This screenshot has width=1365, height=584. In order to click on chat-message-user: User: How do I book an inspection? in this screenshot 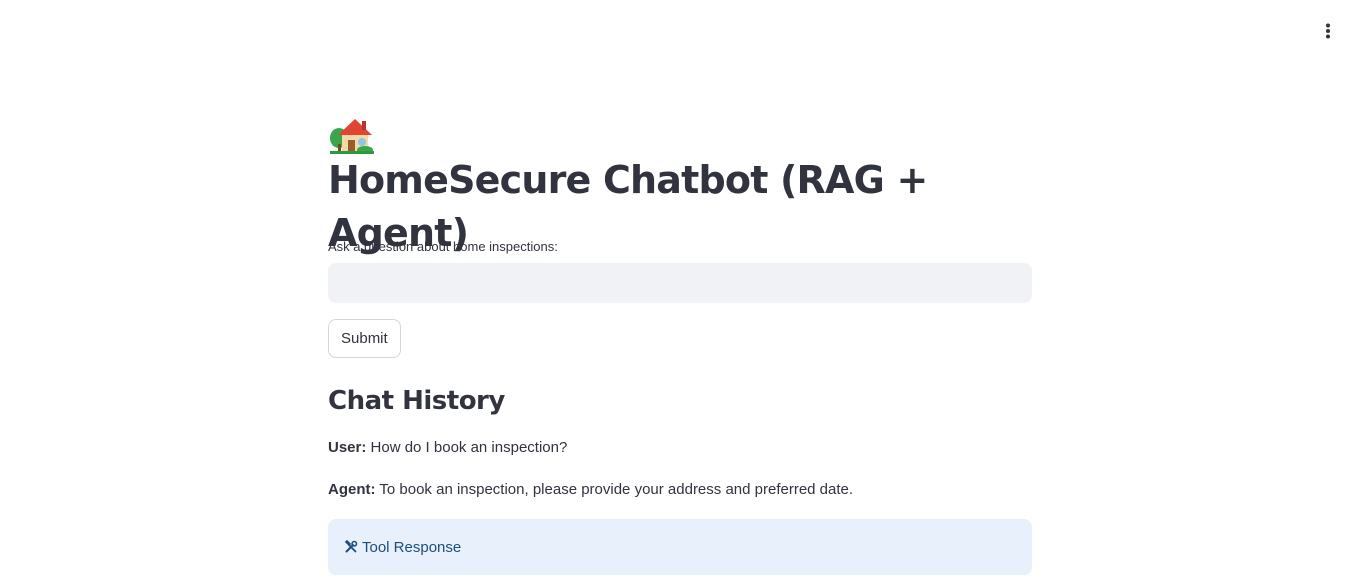, I will do `click(447, 447)`.